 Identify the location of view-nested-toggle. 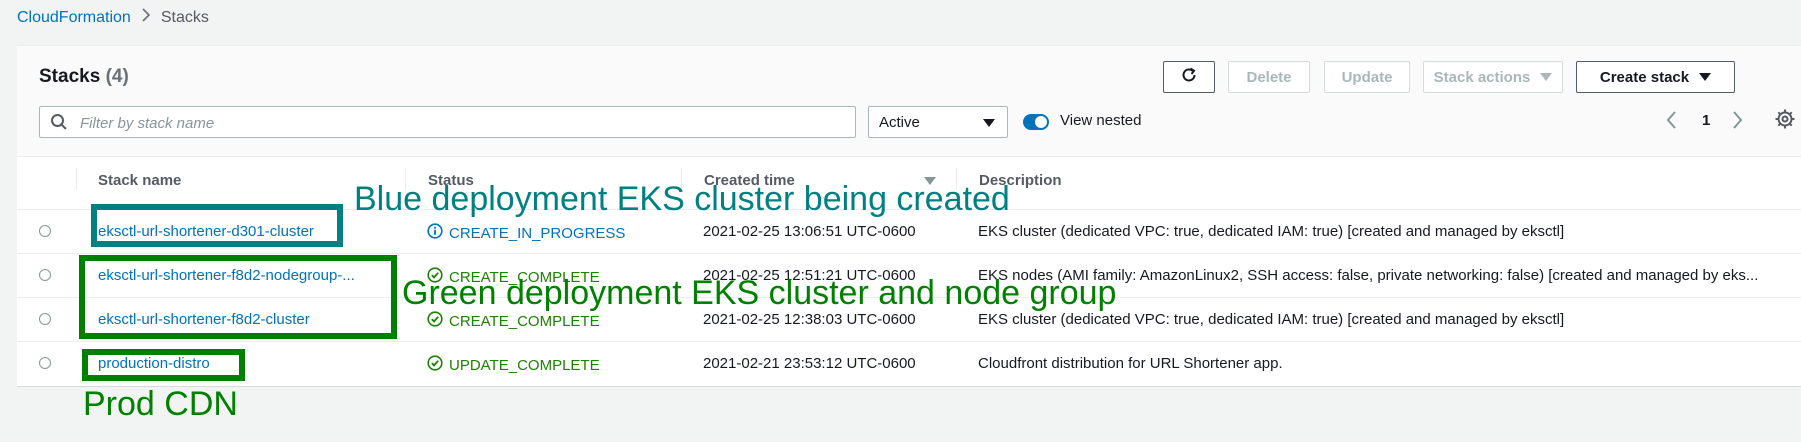
(1036, 122).